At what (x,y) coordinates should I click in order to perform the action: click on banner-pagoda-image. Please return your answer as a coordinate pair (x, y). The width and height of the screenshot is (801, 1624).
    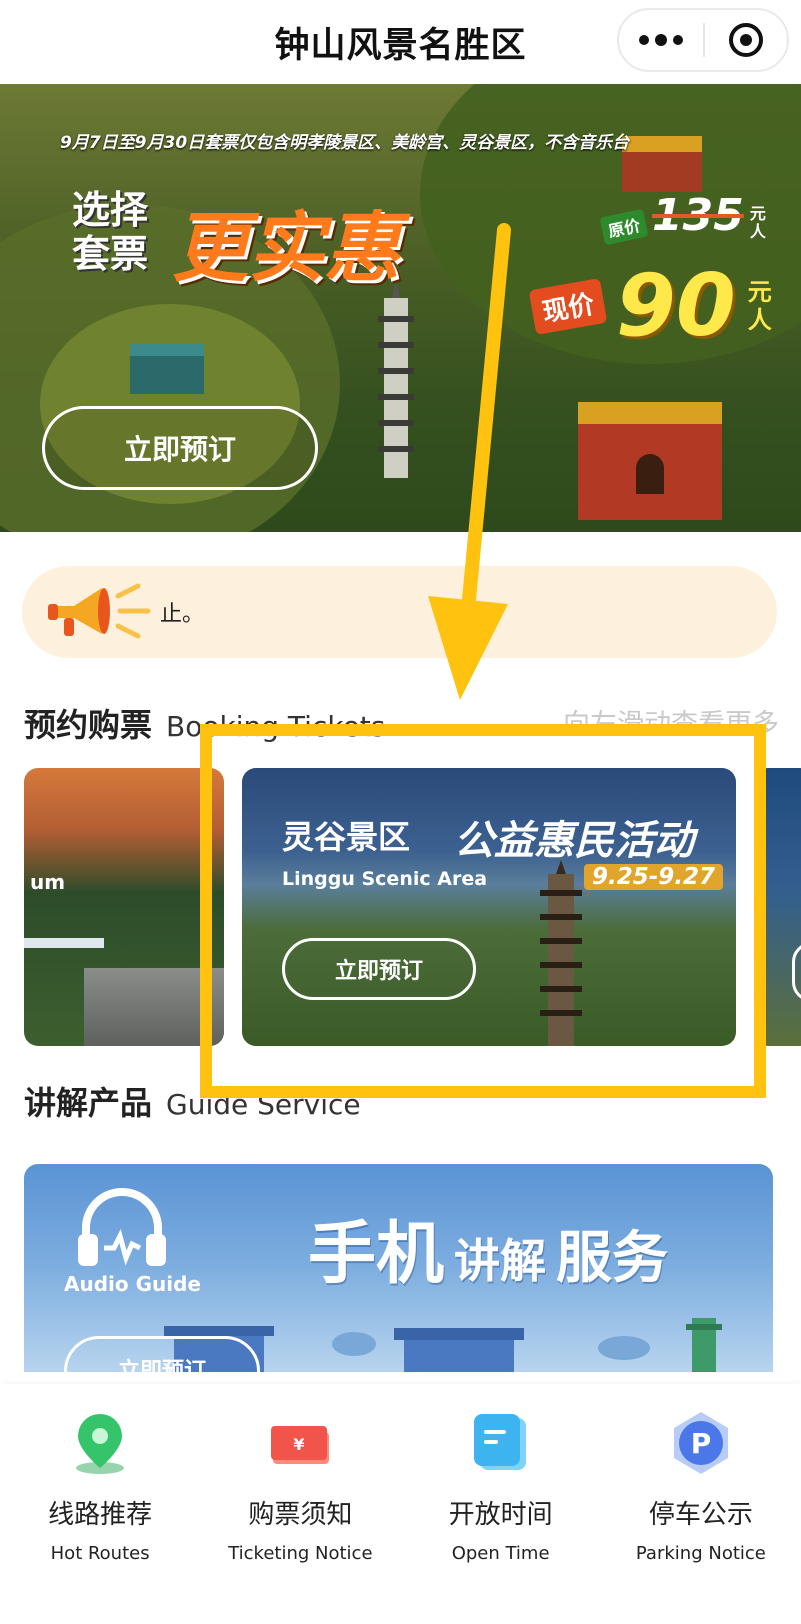
    Looking at the image, I should click on (396, 379).